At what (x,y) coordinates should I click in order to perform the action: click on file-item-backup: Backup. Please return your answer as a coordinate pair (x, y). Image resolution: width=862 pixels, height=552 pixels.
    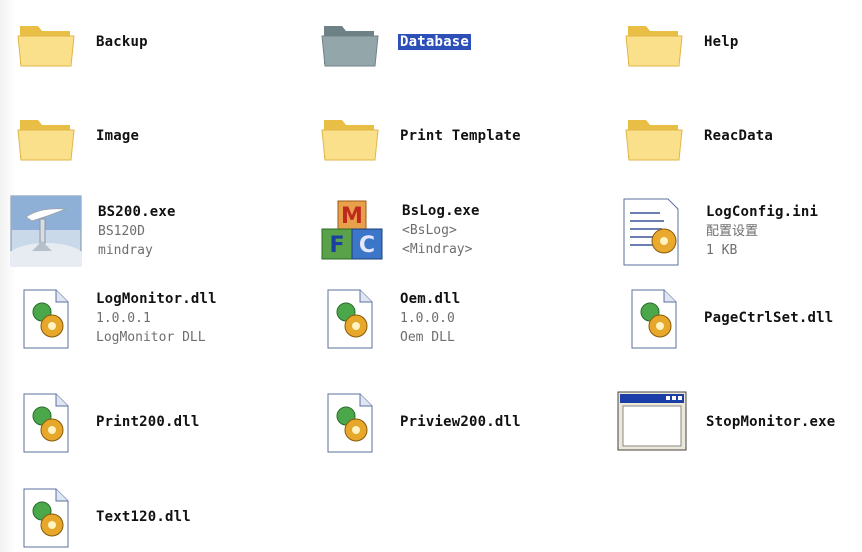
    Looking at the image, I should click on (81, 42).